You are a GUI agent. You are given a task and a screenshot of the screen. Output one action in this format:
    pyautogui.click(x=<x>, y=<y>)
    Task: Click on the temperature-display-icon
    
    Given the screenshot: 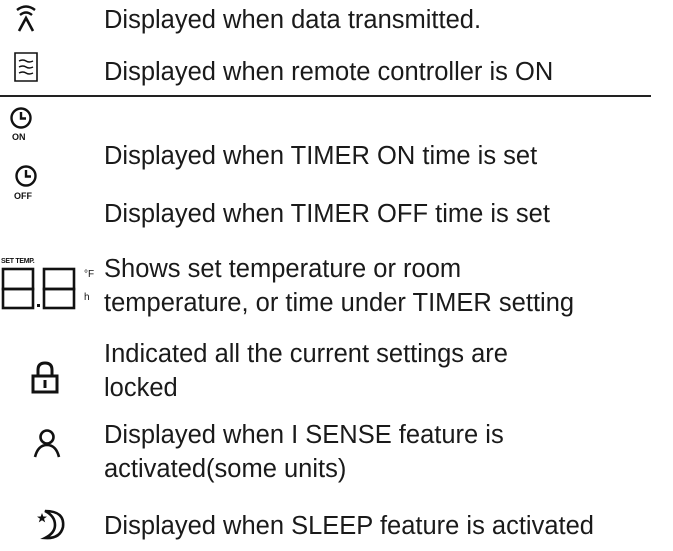 What is the action you would take?
    pyautogui.click(x=44, y=291)
    